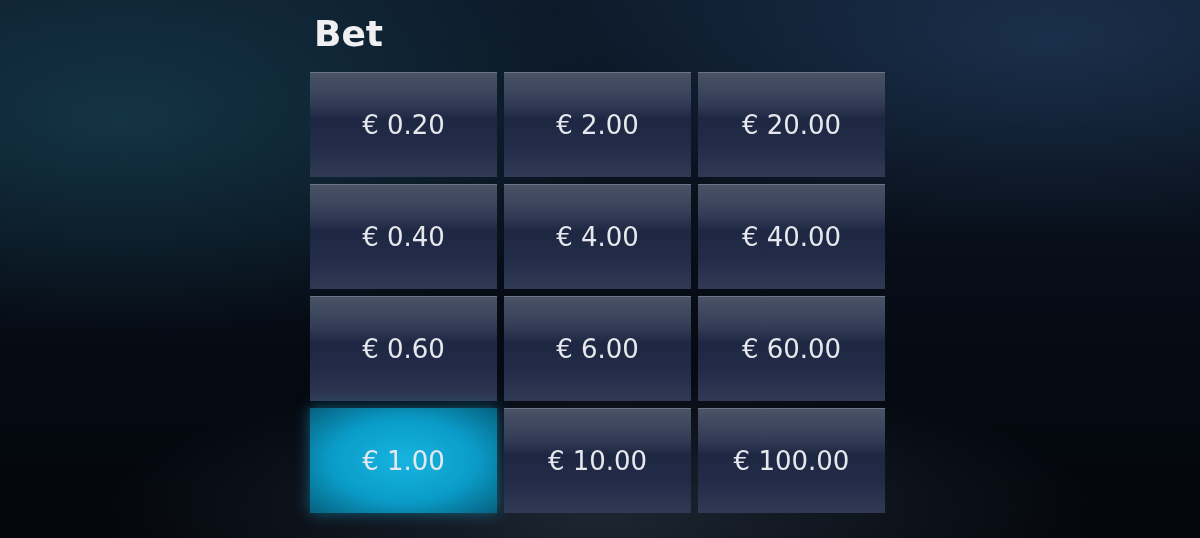  What do you see at coordinates (597, 124) in the screenshot?
I see `bet-amount-button: € 2.00` at bounding box center [597, 124].